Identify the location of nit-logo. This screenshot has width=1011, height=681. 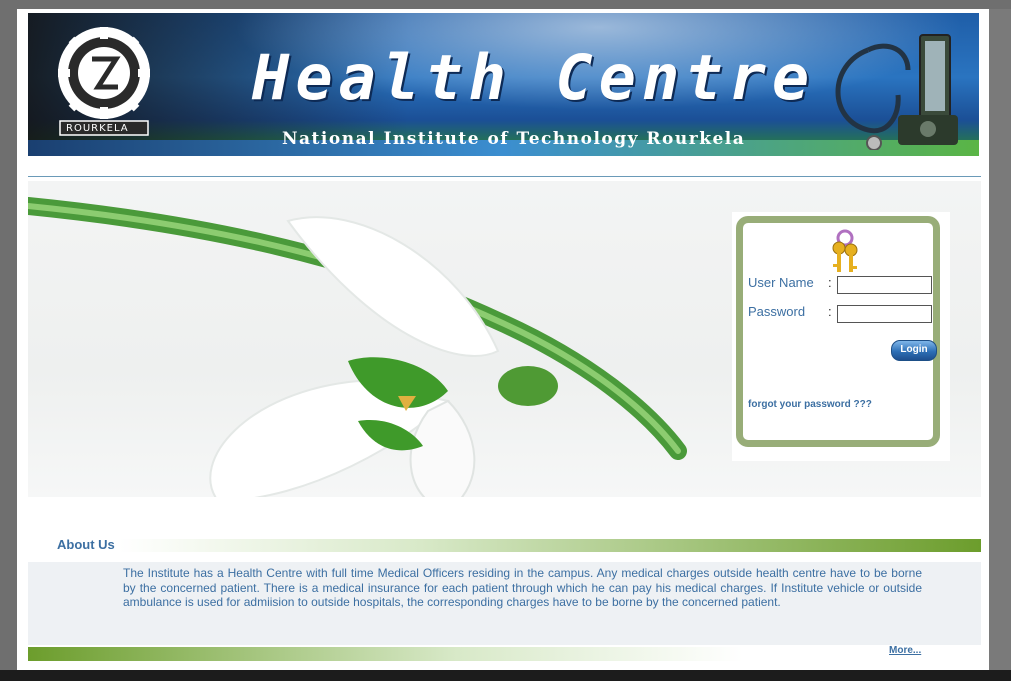
(104, 81).